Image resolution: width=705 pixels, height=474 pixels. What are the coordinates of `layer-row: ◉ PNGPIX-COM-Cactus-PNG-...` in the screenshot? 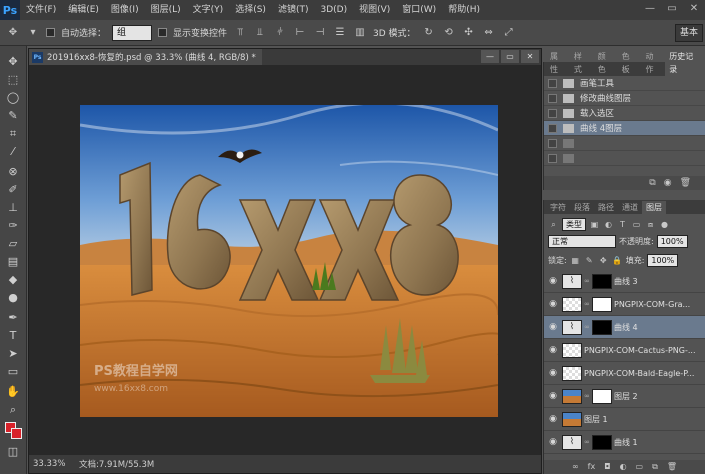 It's located at (624, 350).